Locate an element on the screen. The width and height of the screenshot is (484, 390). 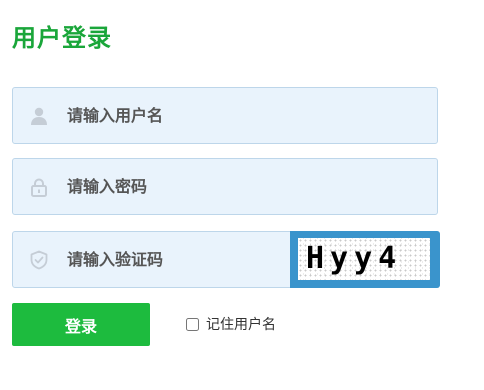
password-field is located at coordinates (225, 186).